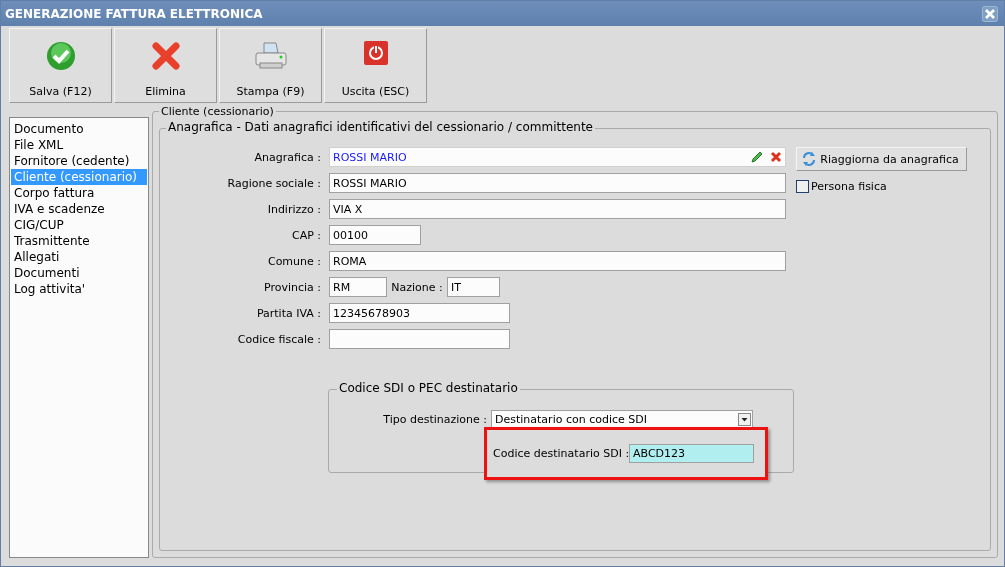  What do you see at coordinates (990, 13) in the screenshot?
I see `close-icon` at bounding box center [990, 13].